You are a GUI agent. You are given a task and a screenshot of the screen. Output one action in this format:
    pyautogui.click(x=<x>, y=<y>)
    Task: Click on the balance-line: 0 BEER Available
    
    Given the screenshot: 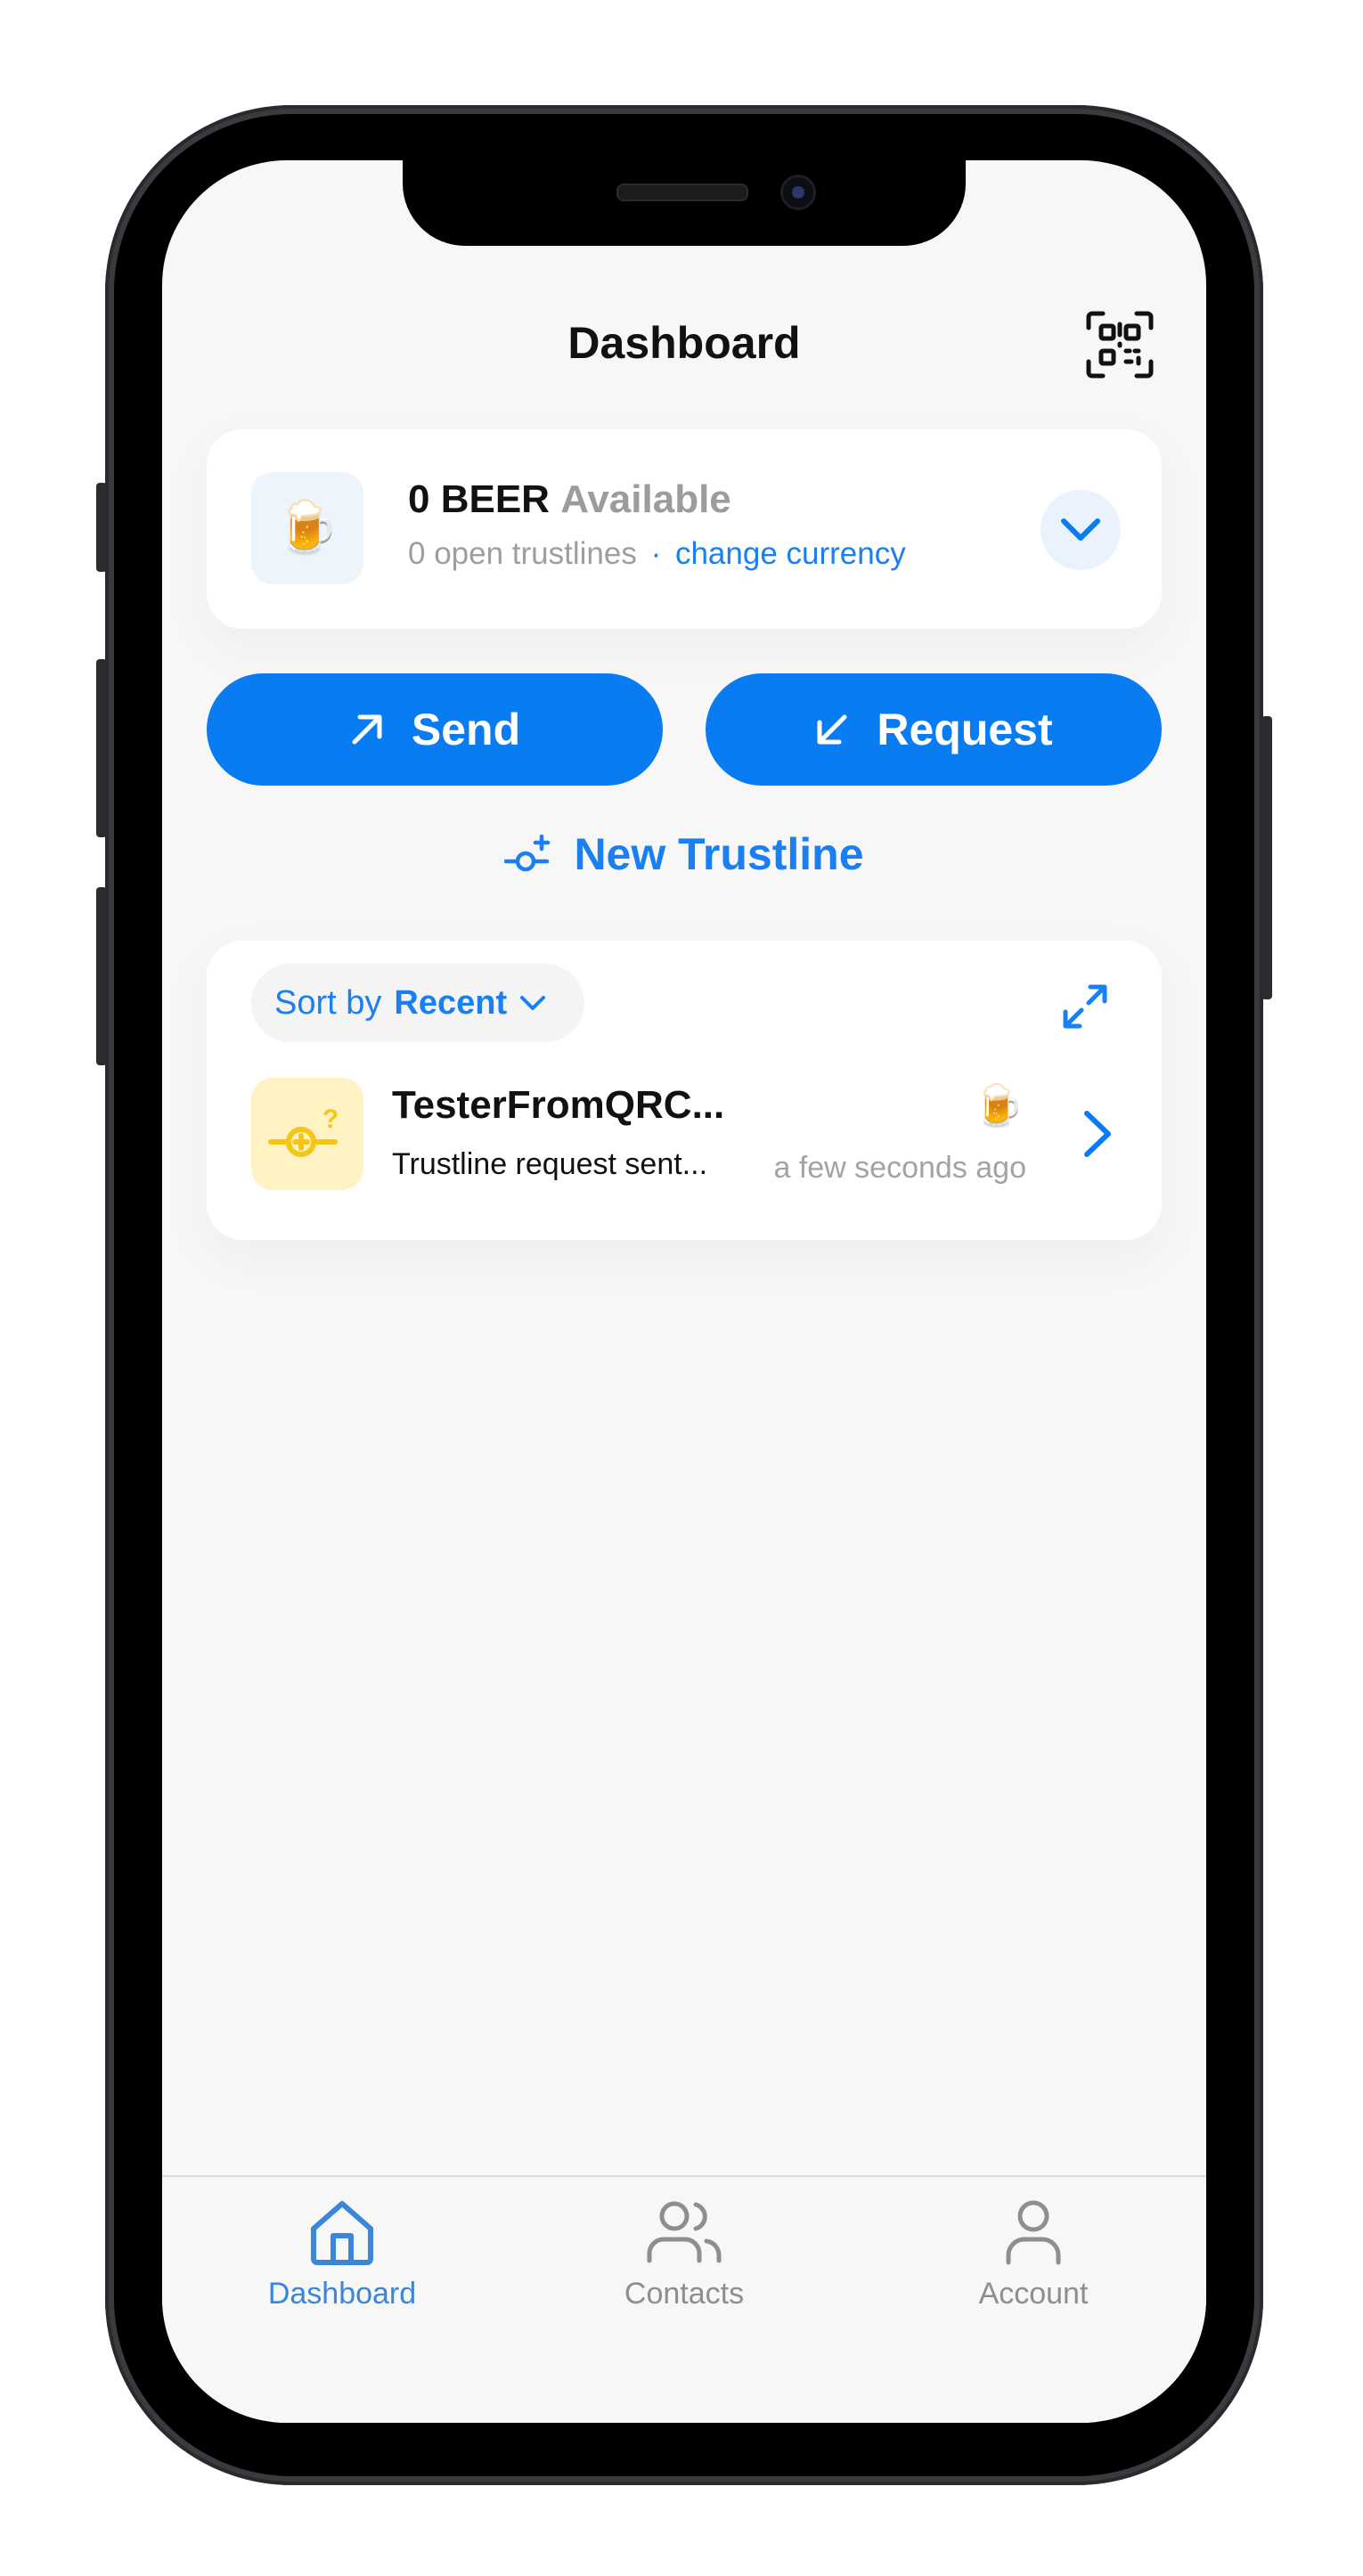 What is the action you would take?
    pyautogui.click(x=569, y=500)
    